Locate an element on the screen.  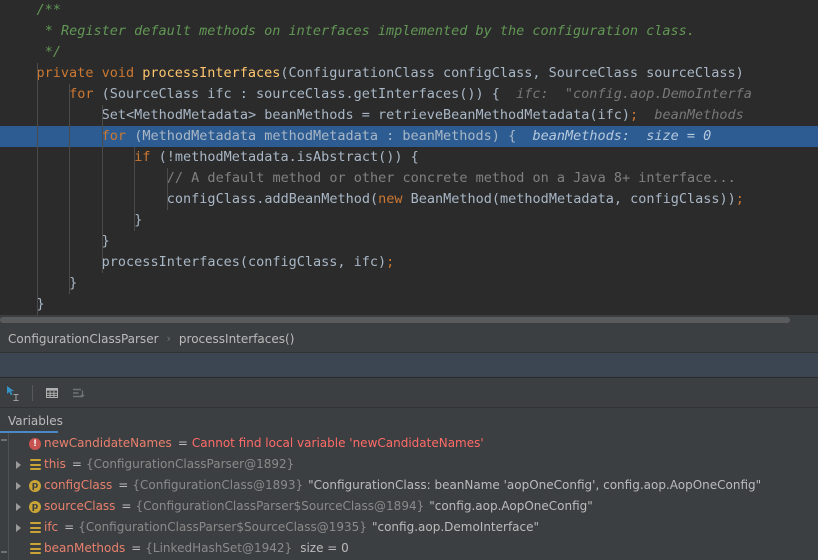
debugger-toolbar is located at coordinates (409, 393).